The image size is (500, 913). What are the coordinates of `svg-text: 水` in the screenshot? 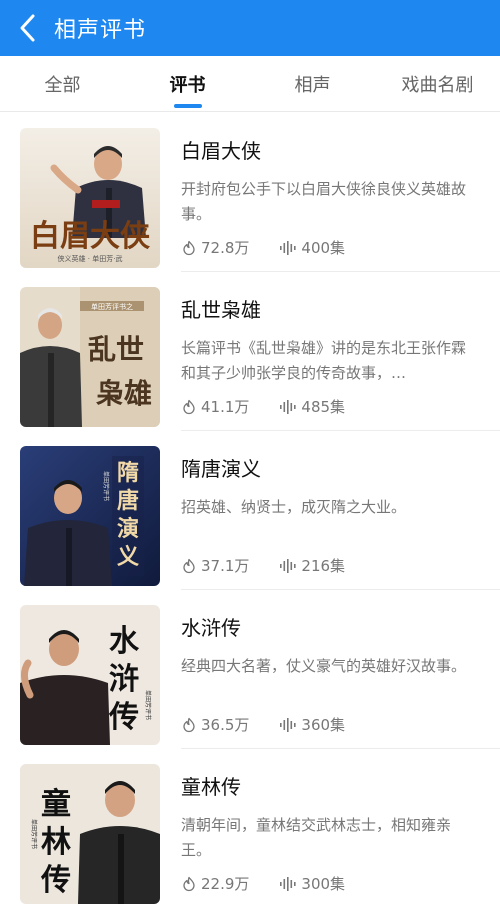 It's located at (124, 641).